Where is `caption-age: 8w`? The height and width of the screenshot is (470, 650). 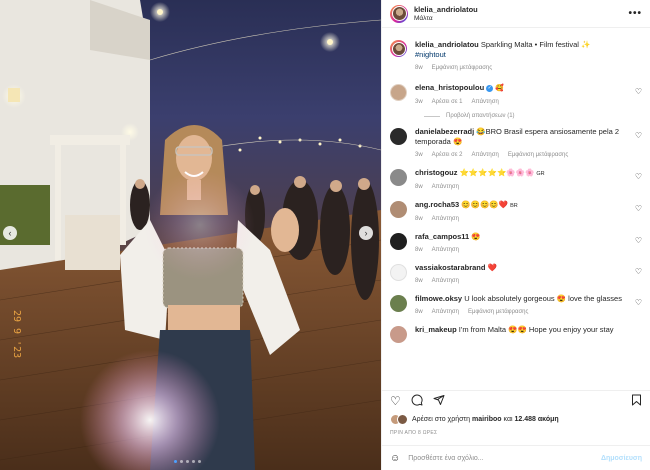 caption-age: 8w is located at coordinates (419, 68).